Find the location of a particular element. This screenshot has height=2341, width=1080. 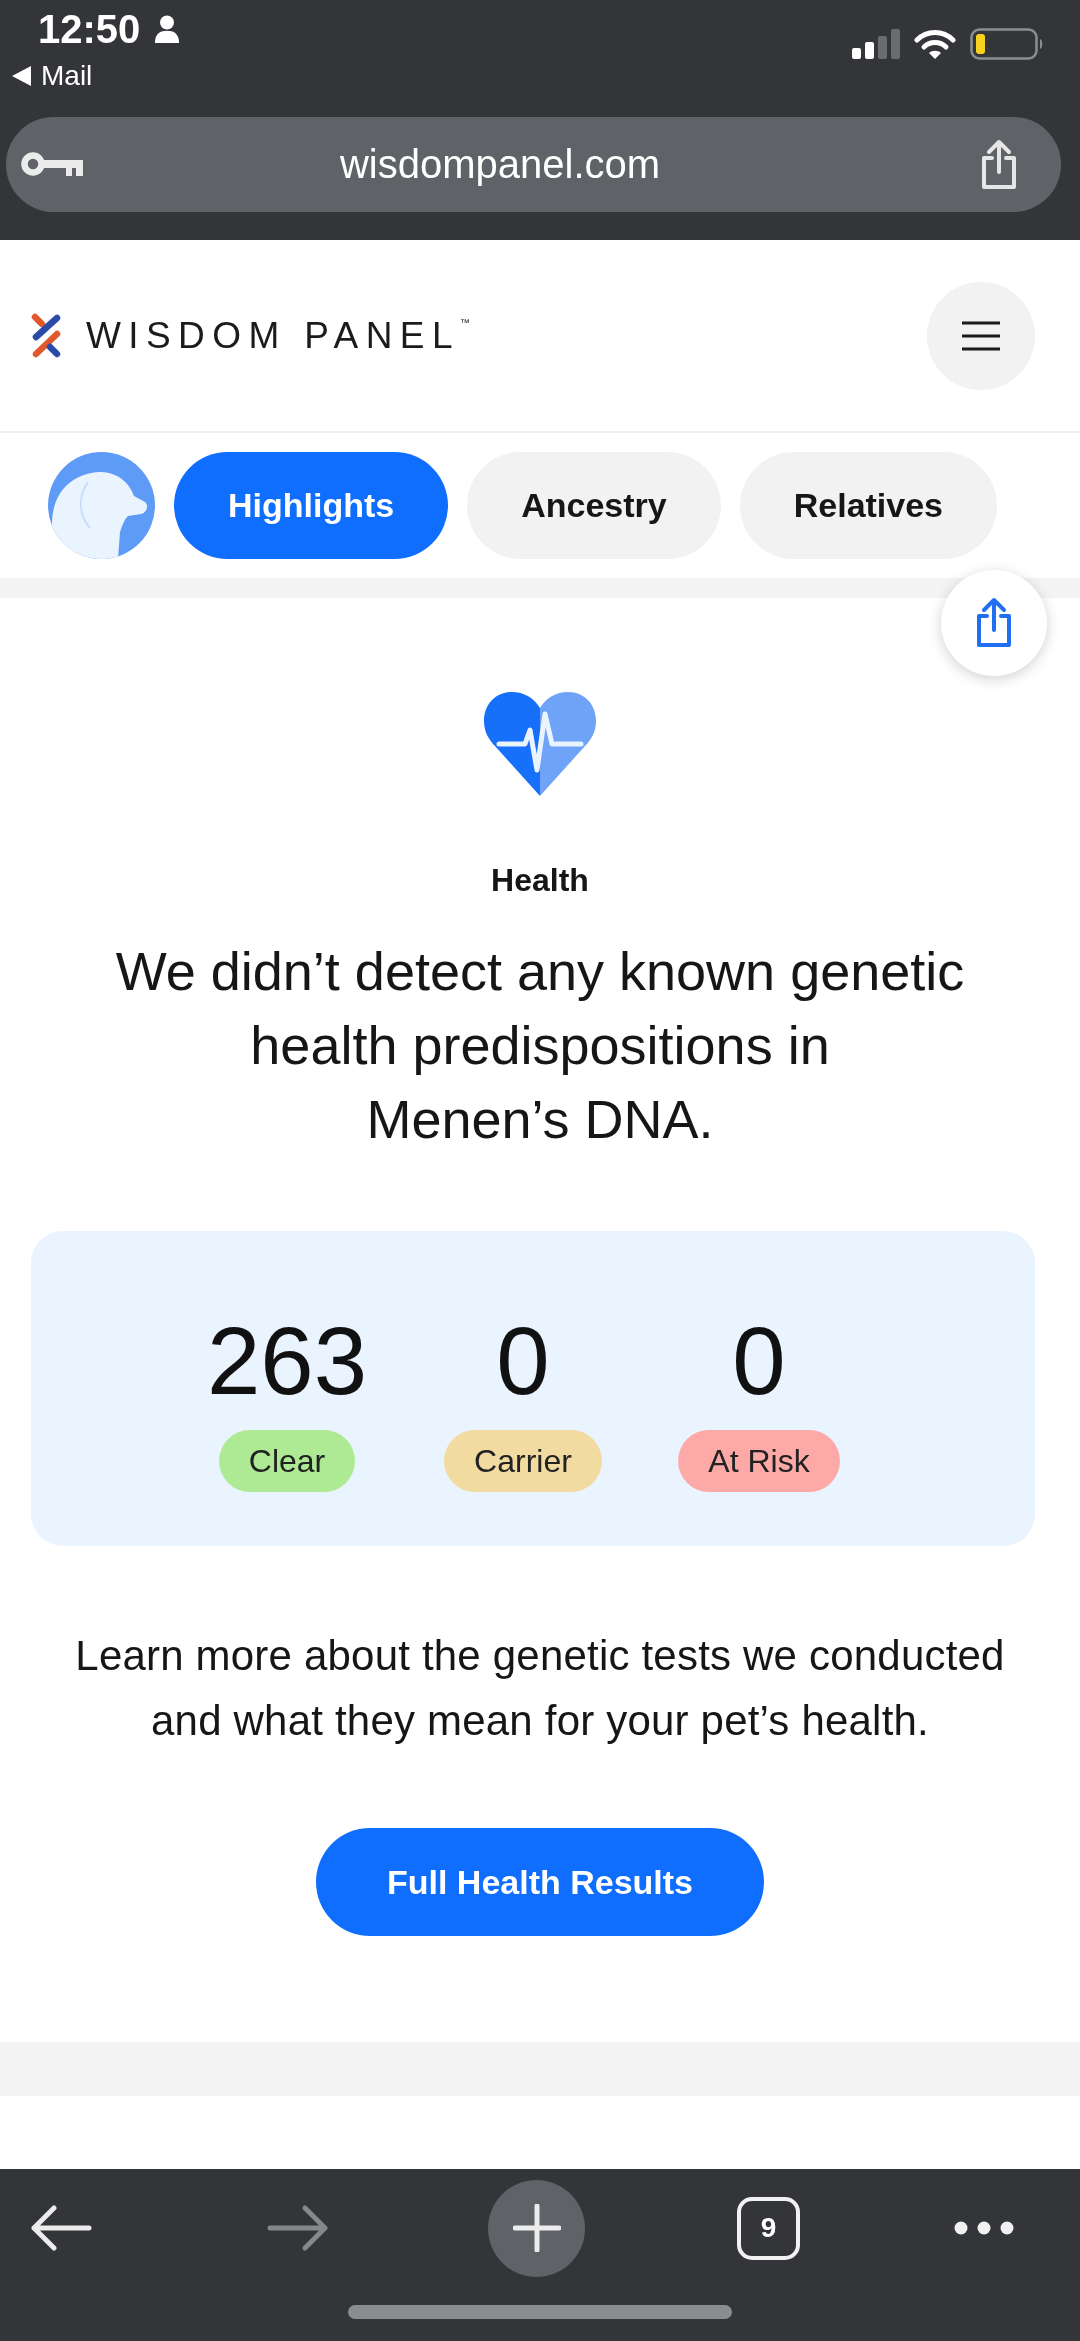

info-text: Learn more about the genetic tests we conducted and what they mean for your pet’s health. is located at coordinates (540, 1688).